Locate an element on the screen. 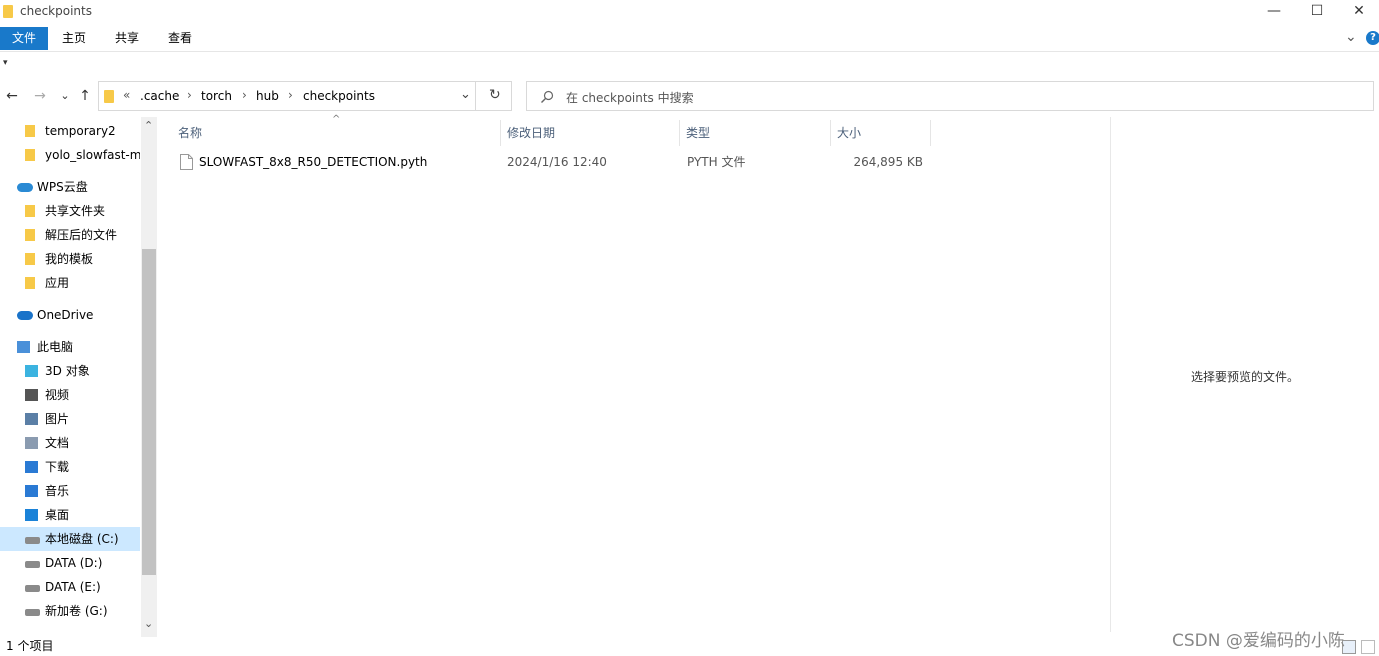  app-folder-icon is located at coordinates (30, 283).